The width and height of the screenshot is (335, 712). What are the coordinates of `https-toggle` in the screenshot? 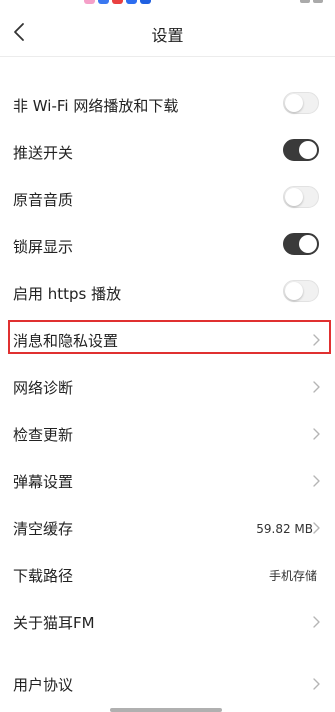 It's located at (301, 291).